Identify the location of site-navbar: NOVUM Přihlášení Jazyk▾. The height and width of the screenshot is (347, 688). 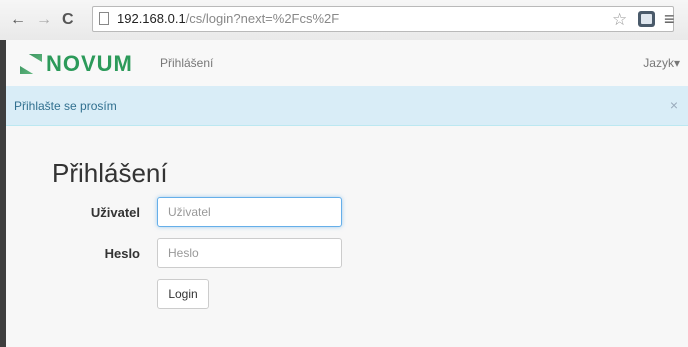
(347, 63).